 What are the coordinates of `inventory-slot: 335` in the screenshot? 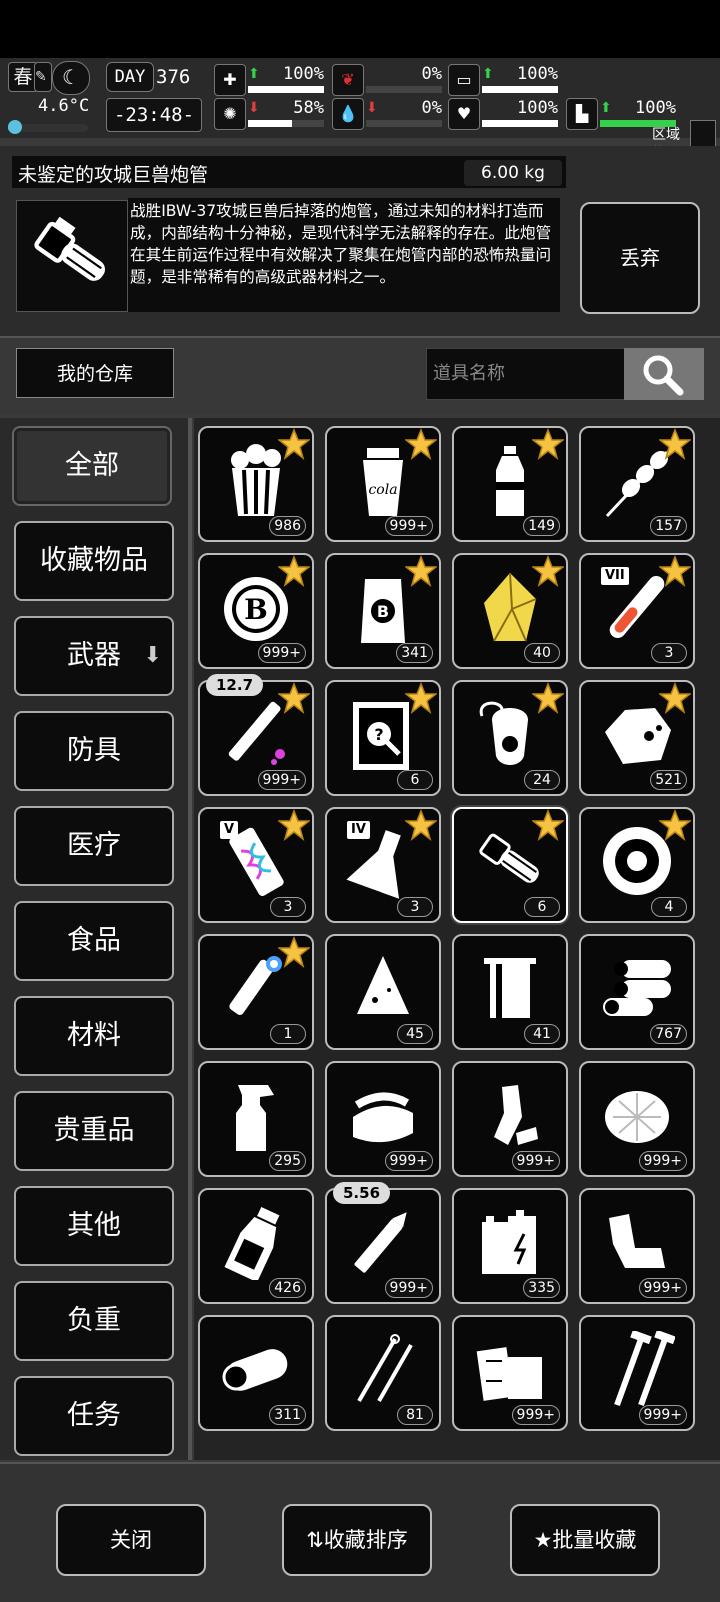 It's located at (510, 1246).